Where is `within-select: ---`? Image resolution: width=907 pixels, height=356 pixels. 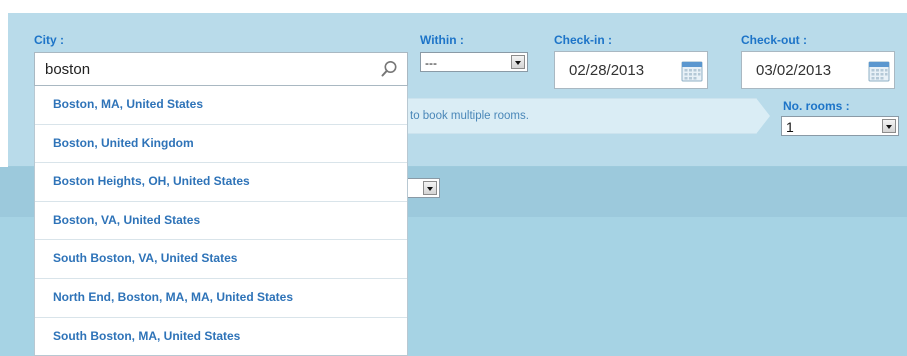
within-select: --- is located at coordinates (474, 62).